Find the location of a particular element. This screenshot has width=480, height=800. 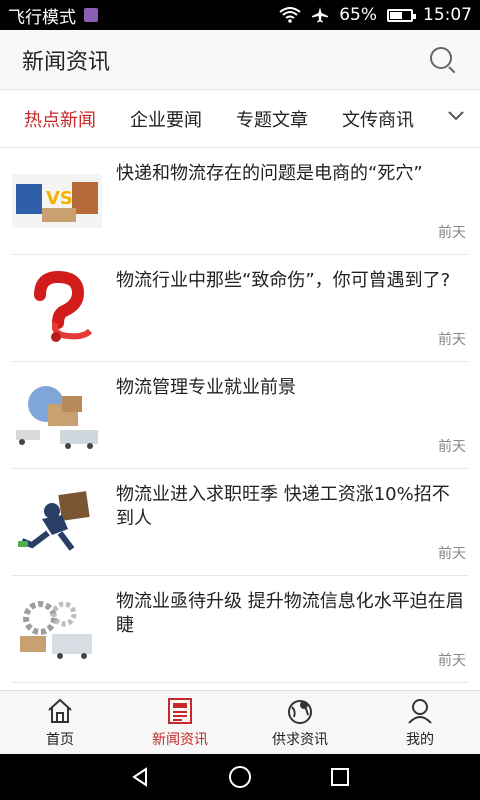

page-title: 新闻资讯 is located at coordinates (66, 62).